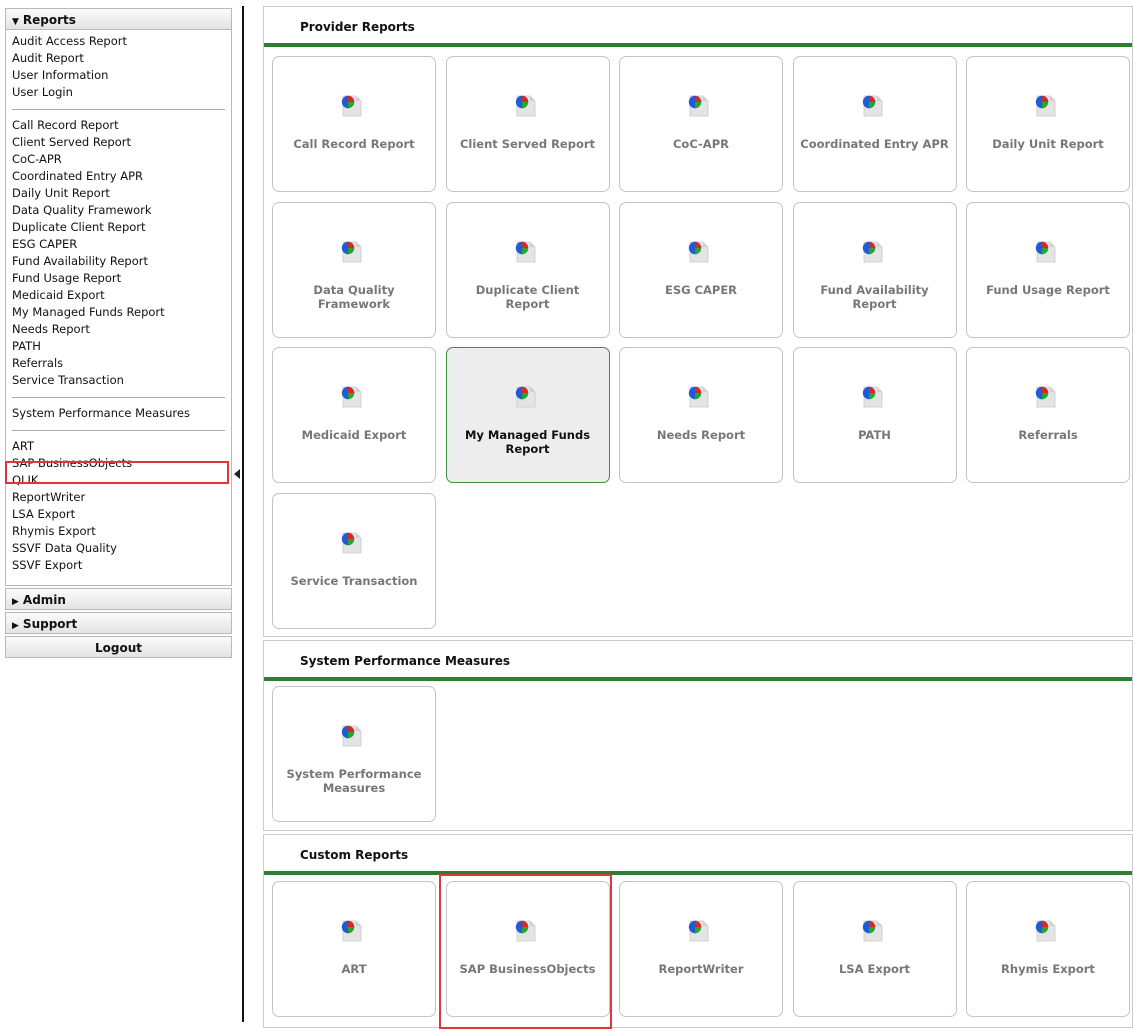  I want to click on report-tile-medicaid-export: Medicaid Export, so click(354, 415).